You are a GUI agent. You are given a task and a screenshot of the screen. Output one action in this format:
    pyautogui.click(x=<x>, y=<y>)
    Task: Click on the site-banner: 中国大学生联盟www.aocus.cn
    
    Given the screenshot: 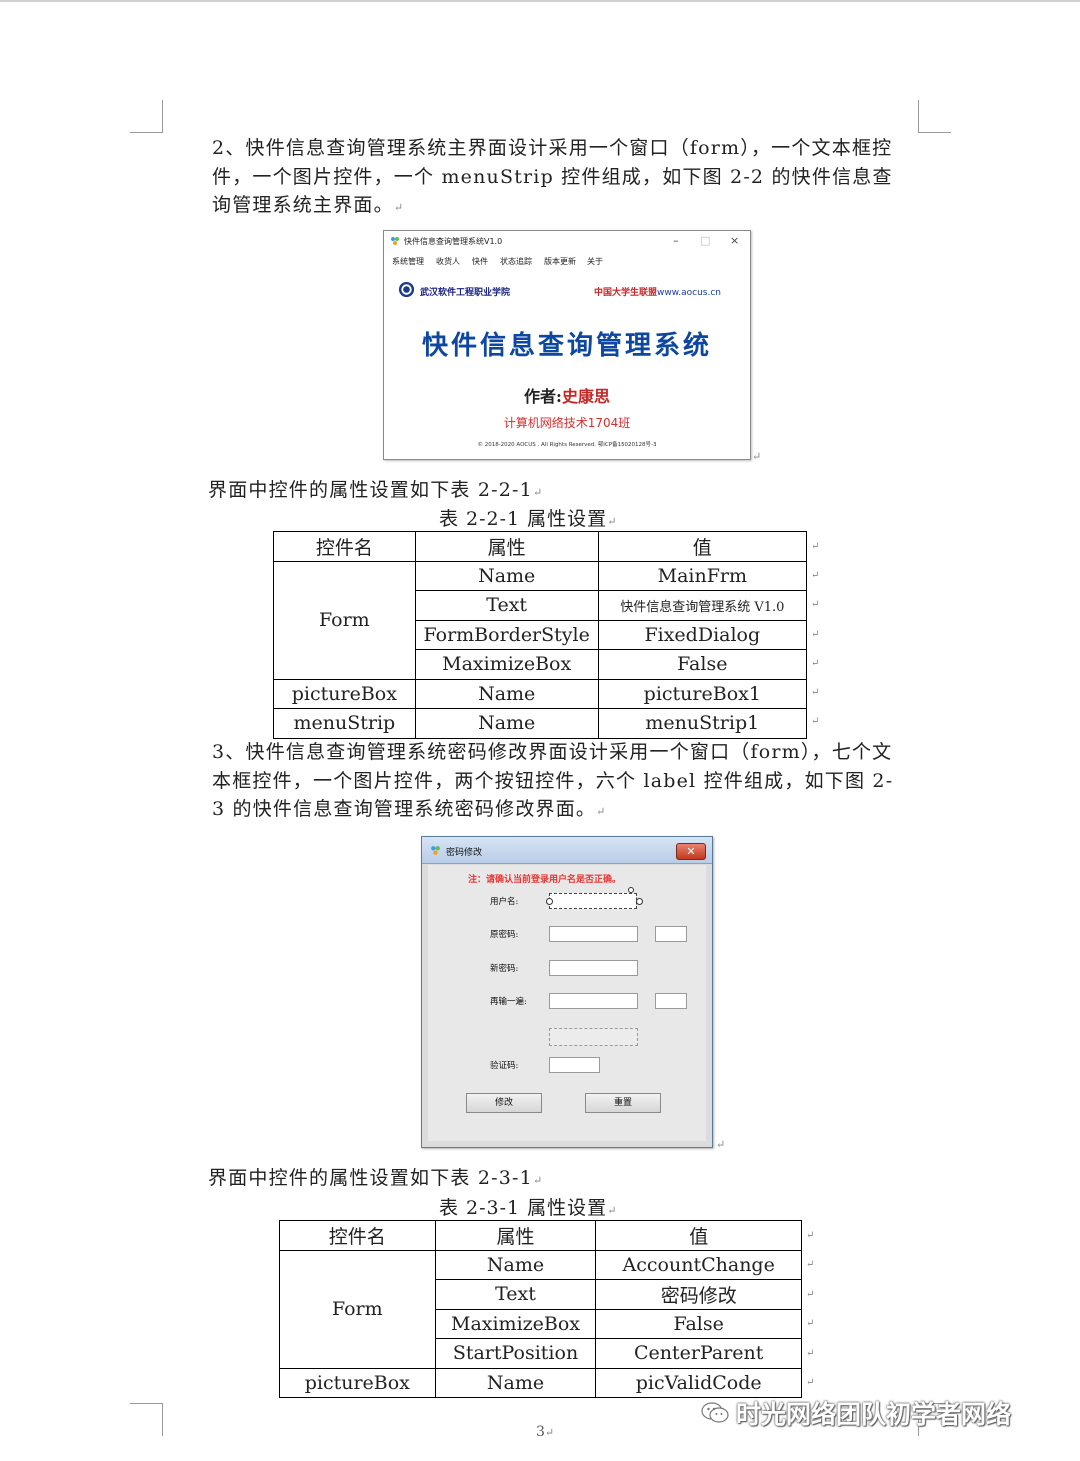 What is the action you would take?
    pyautogui.click(x=657, y=291)
    